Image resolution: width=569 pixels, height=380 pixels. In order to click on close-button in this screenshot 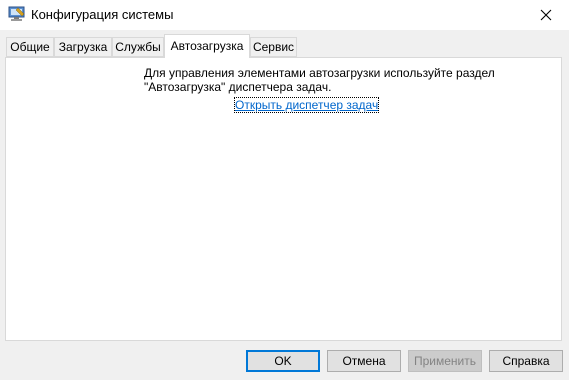, I will do `click(546, 15)`.